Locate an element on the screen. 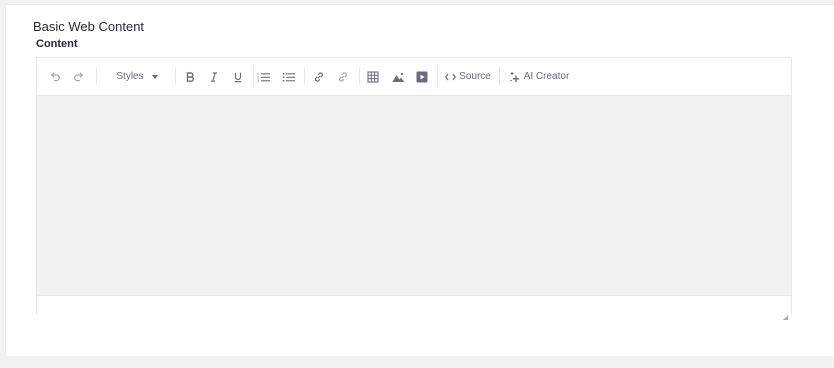 This screenshot has height=368, width=834. bold-button is located at coordinates (190, 76).